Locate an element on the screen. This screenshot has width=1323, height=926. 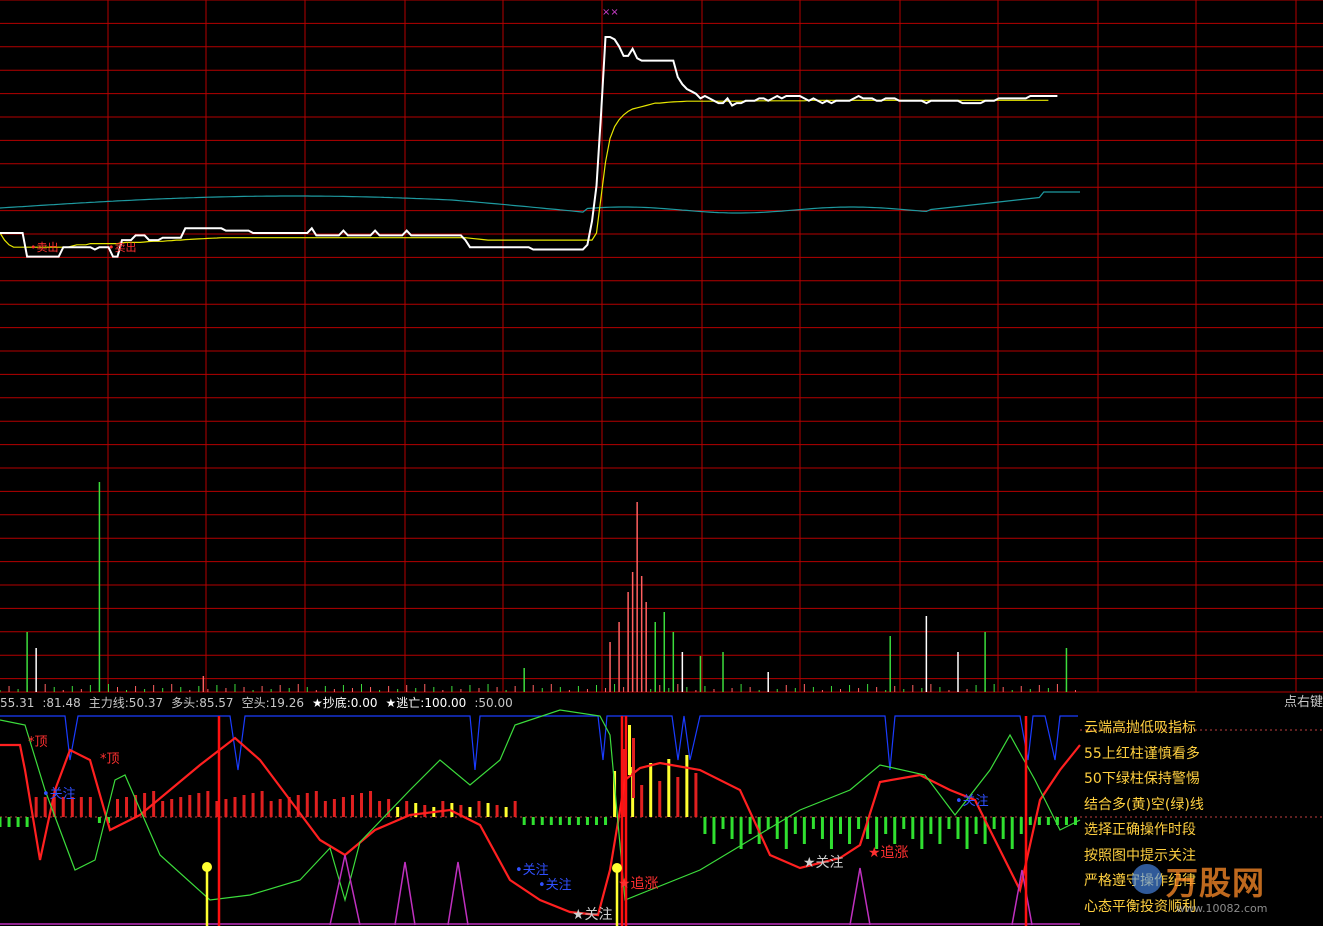
top-signal-label: *顶 is located at coordinates (38, 742).